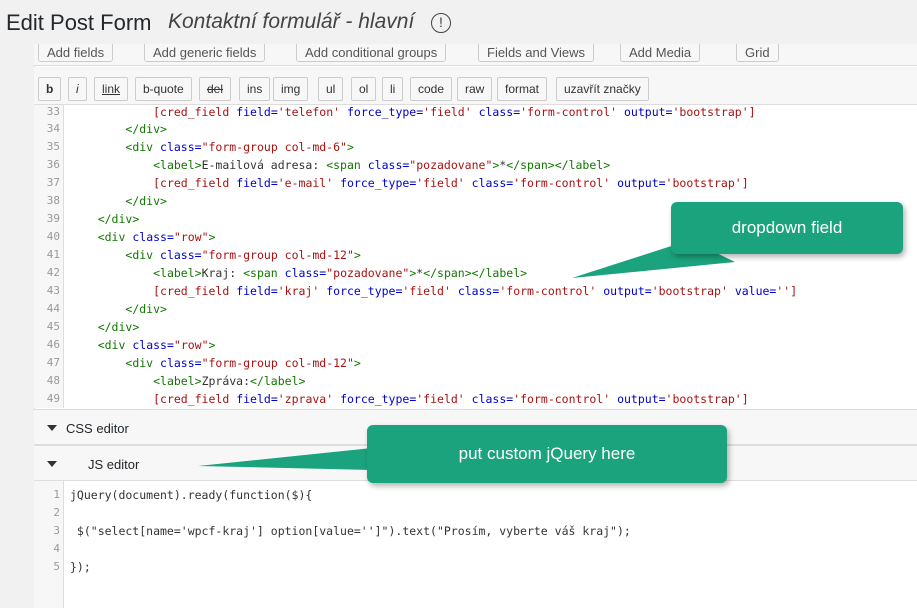 The height and width of the screenshot is (608, 917). What do you see at coordinates (285, 459) in the screenshot?
I see `jquery-callout-pointer` at bounding box center [285, 459].